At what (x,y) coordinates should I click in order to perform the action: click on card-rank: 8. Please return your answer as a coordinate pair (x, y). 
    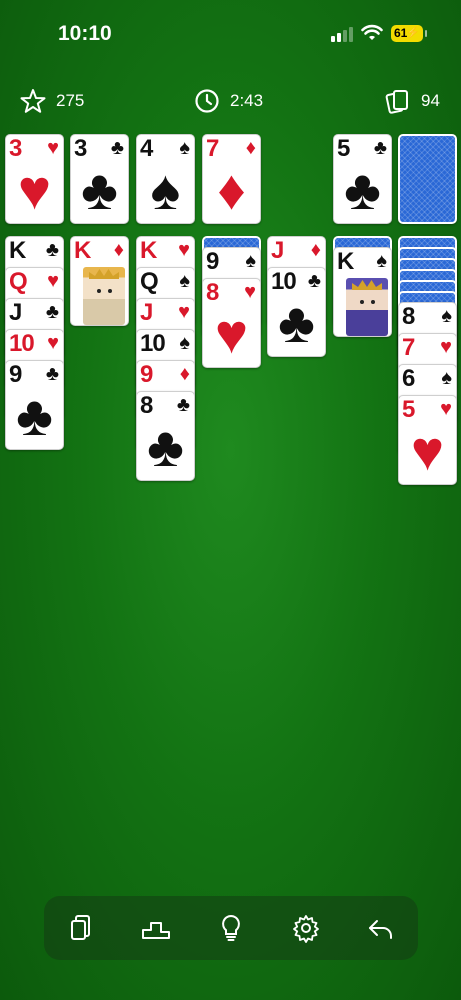
    Looking at the image, I should click on (408, 316).